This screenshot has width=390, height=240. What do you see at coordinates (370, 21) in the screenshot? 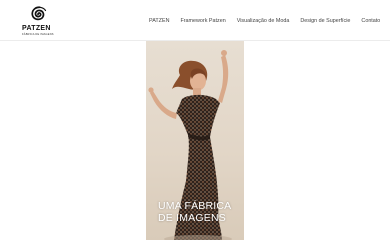
I see `nav-item-contact: Contato` at bounding box center [370, 21].